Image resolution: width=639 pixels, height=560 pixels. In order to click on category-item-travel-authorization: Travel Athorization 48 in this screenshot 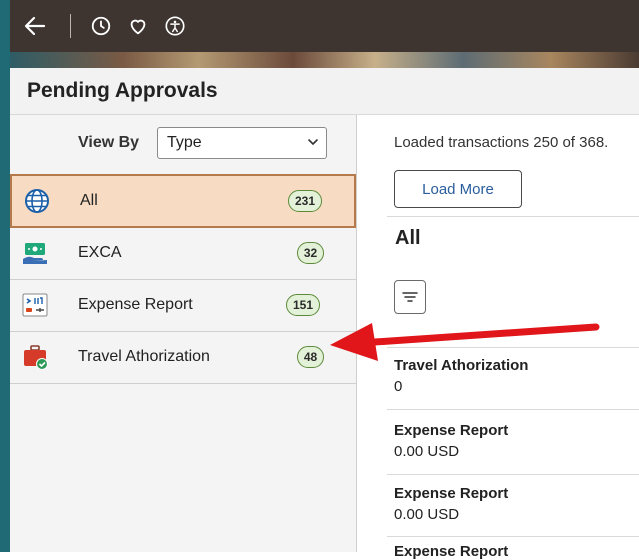, I will do `click(183, 358)`.